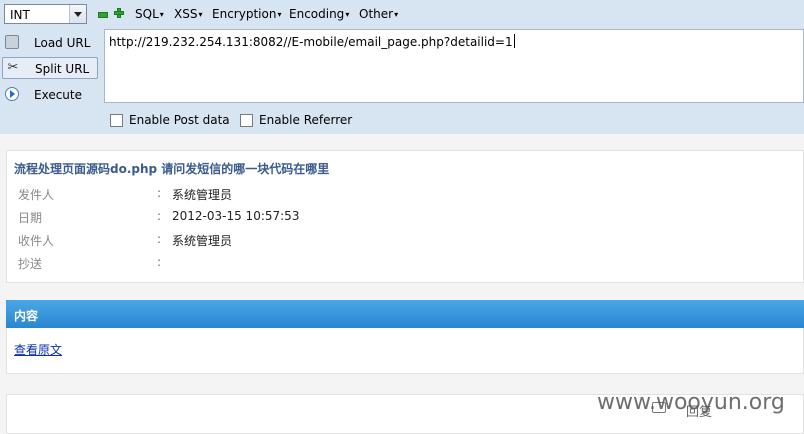 The width and height of the screenshot is (804, 434). What do you see at coordinates (36, 241) in the screenshot?
I see `field-label: 收件人` at bounding box center [36, 241].